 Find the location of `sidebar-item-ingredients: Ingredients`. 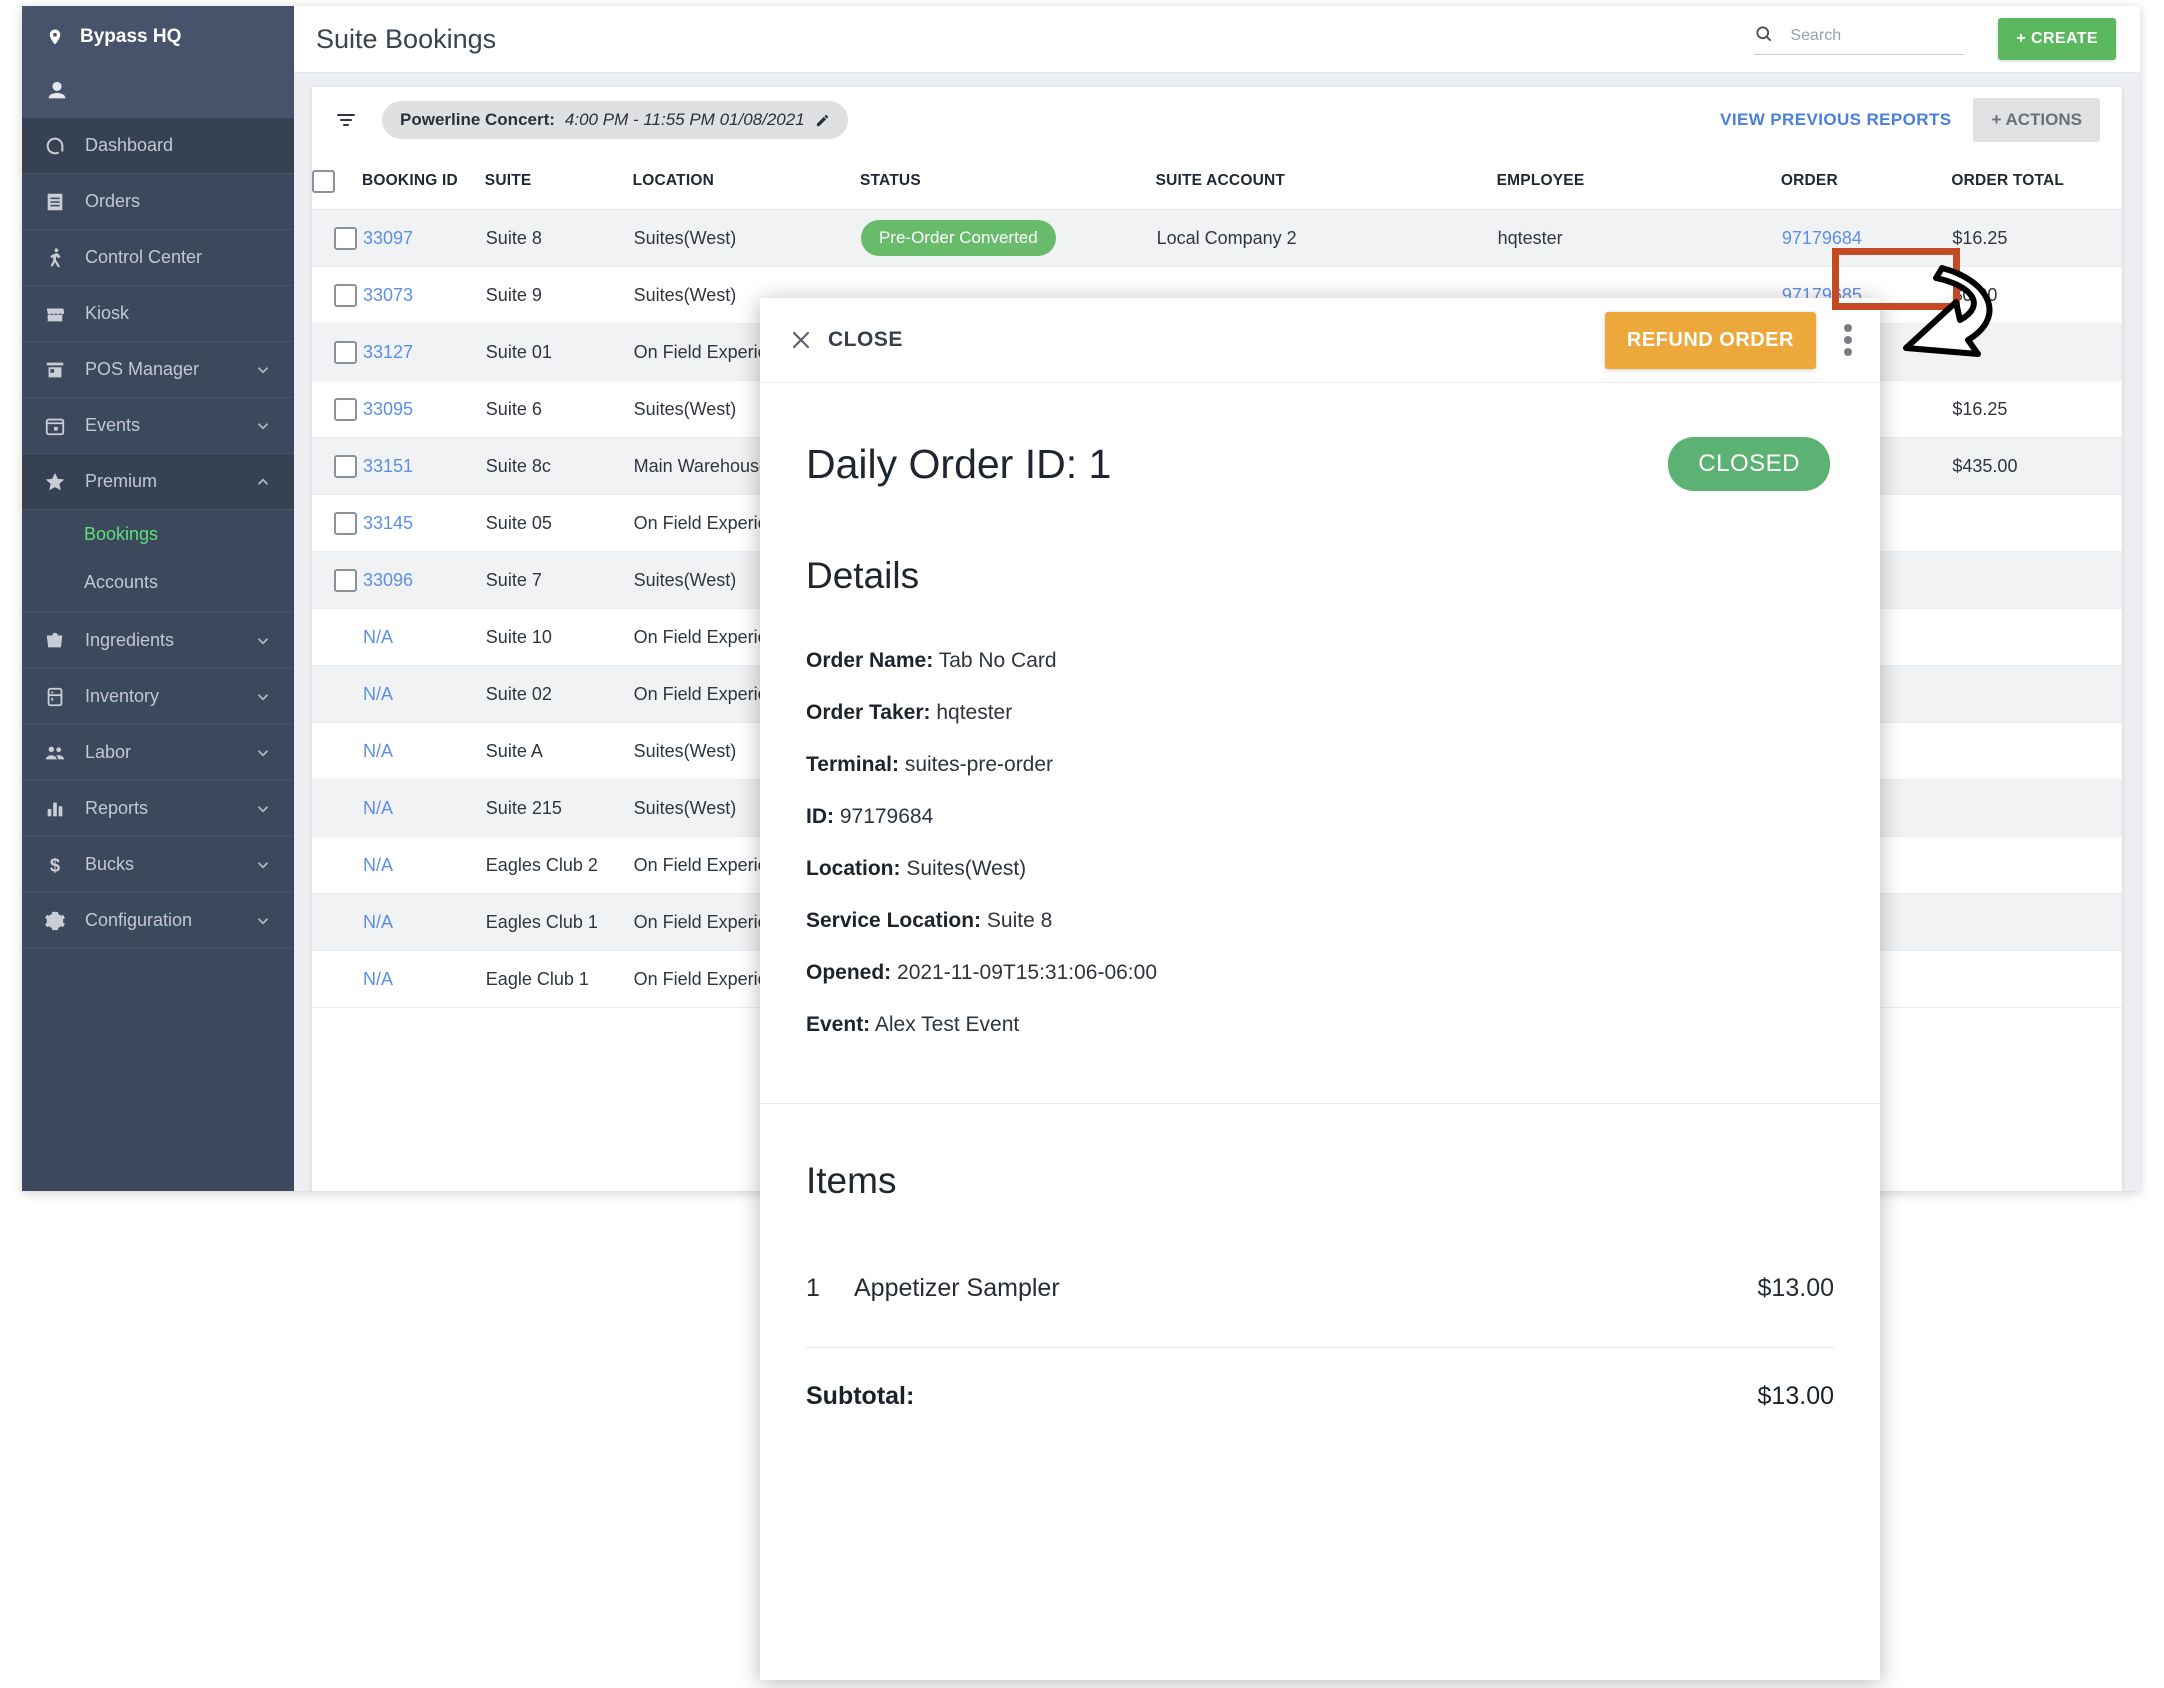

sidebar-item-ingredients: Ingredients is located at coordinates (158, 641).